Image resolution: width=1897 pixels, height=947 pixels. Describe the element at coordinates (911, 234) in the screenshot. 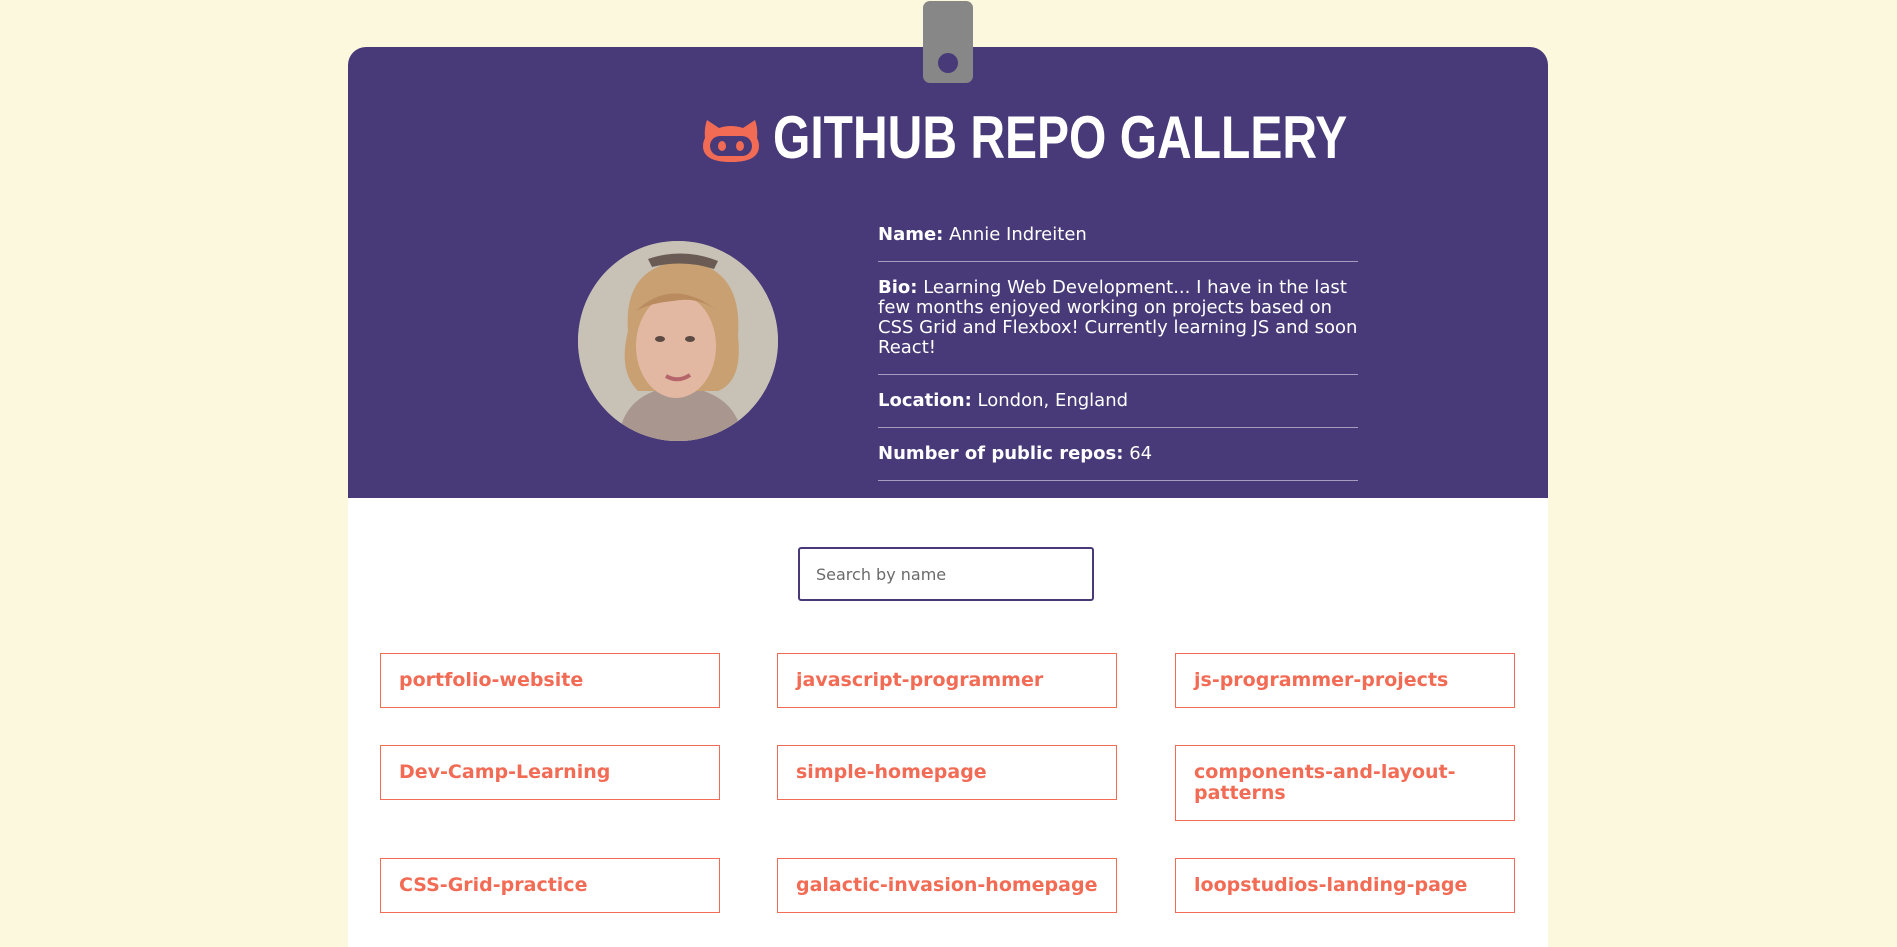

I see `name-label: Name:` at that location.